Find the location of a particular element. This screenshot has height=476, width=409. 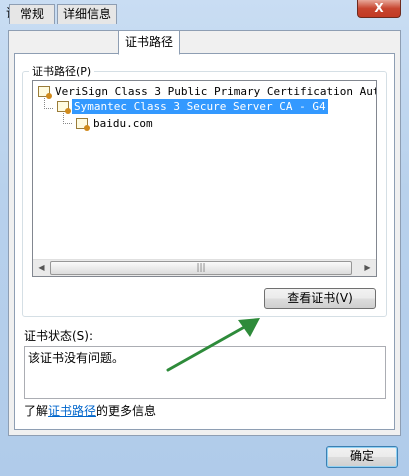

ok-button-label: 确定 is located at coordinates (361, 456).